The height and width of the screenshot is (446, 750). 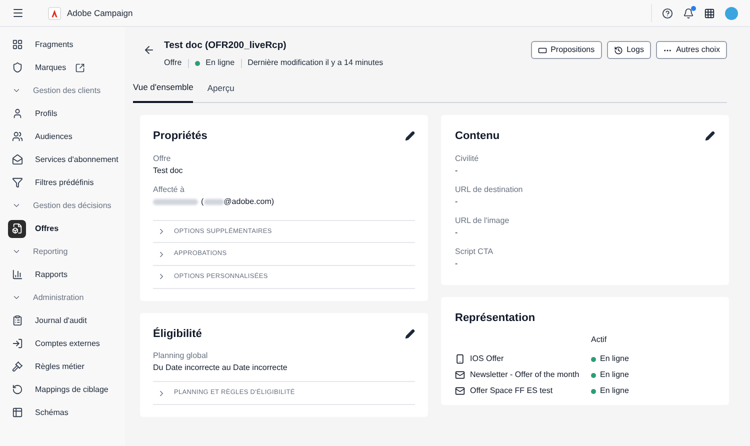 I want to click on redacted-email, so click(x=214, y=201).